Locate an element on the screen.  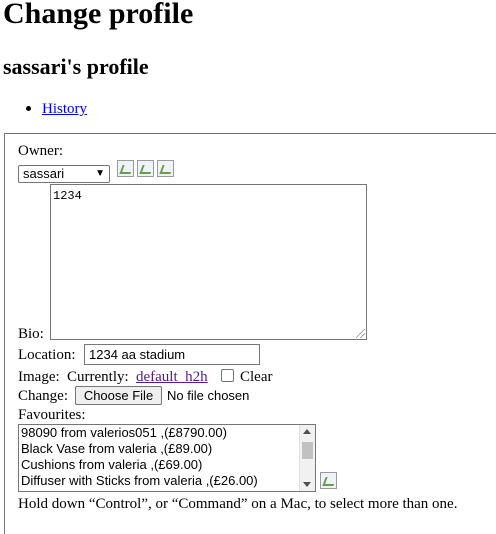
scroll-up-icon is located at coordinates (307, 431).